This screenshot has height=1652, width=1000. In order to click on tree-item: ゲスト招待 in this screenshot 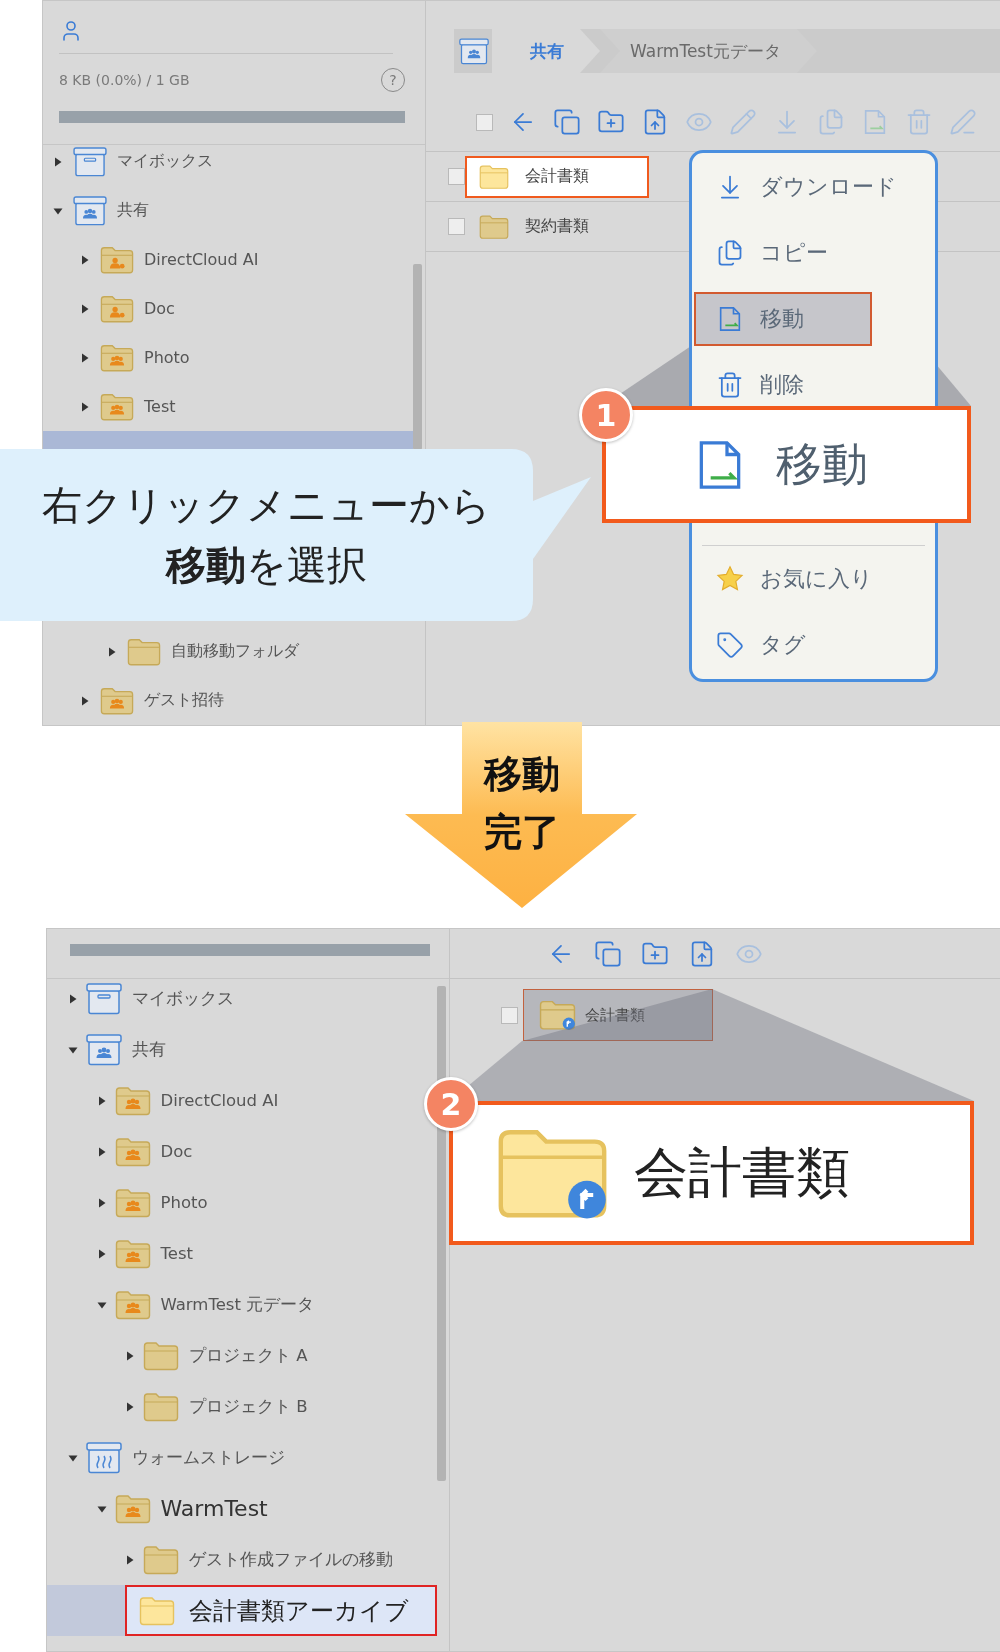, I will do `click(162, 700)`.